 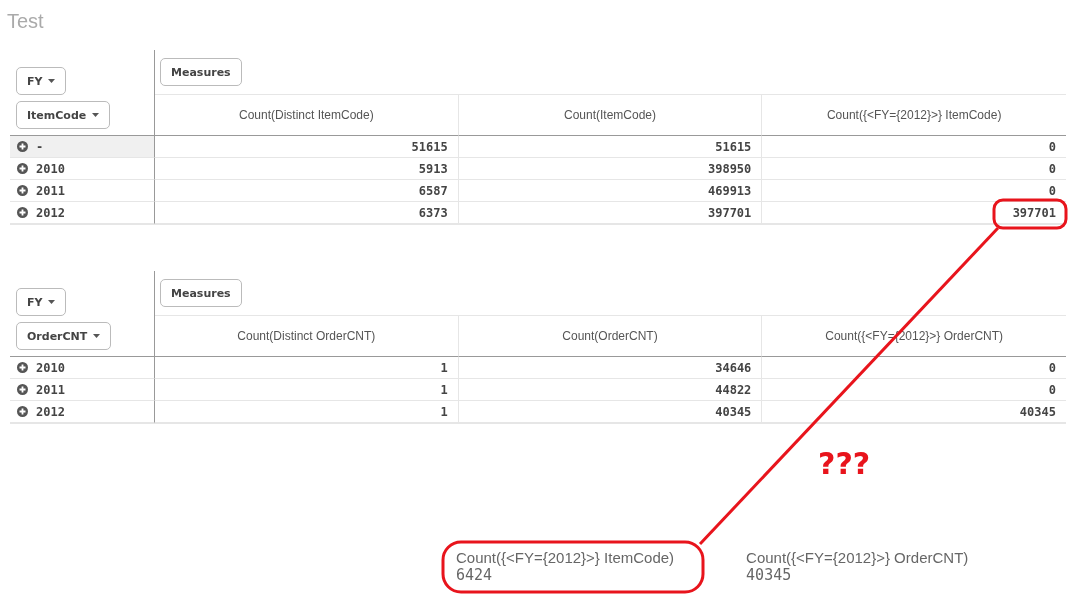 What do you see at coordinates (769, 575) in the screenshot?
I see `kpi-value: 40345` at bounding box center [769, 575].